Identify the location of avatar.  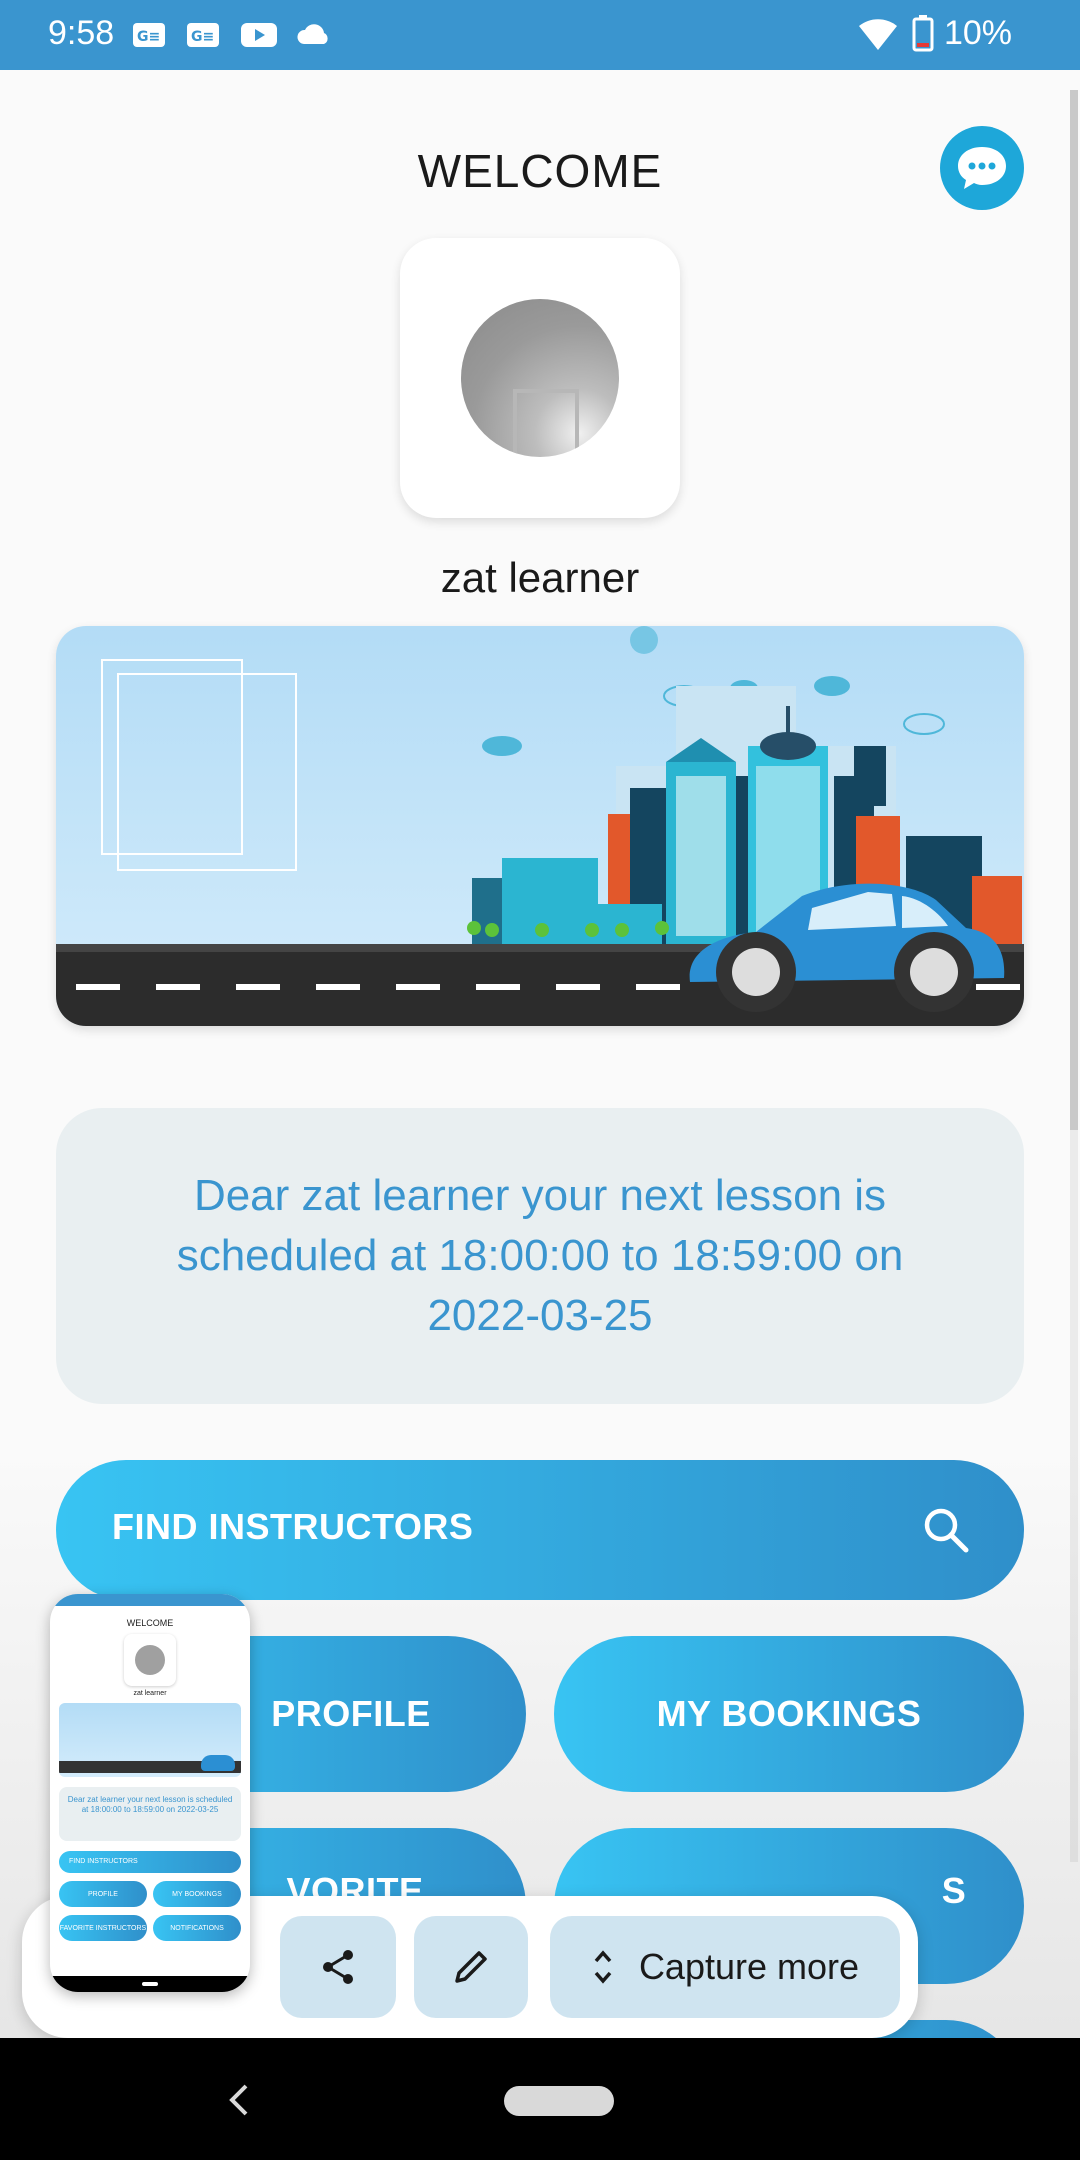
(540, 378).